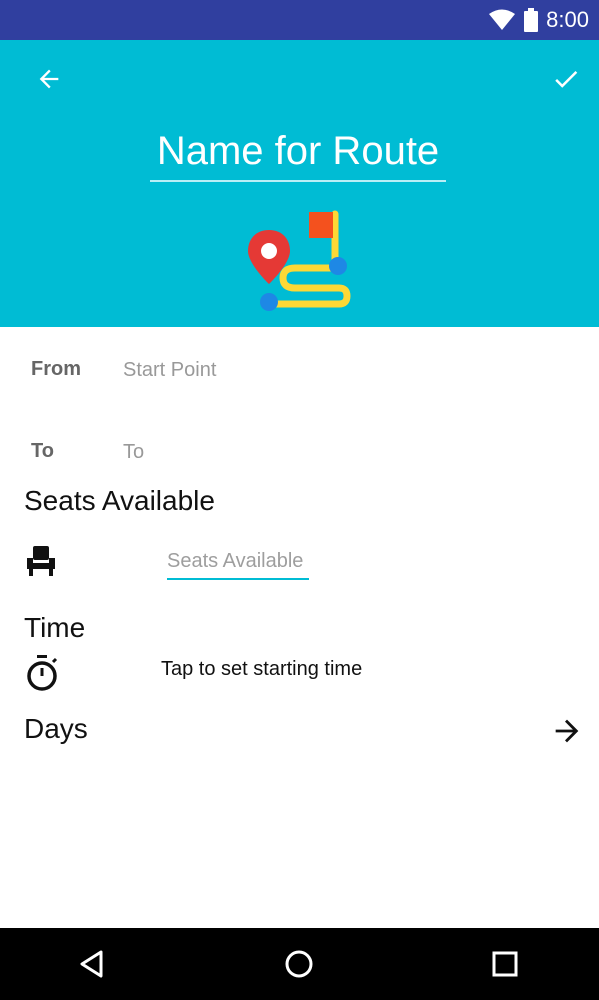 This screenshot has height=1000, width=599. I want to click on set-start-time-button: Tap to set starting time, so click(261, 669).